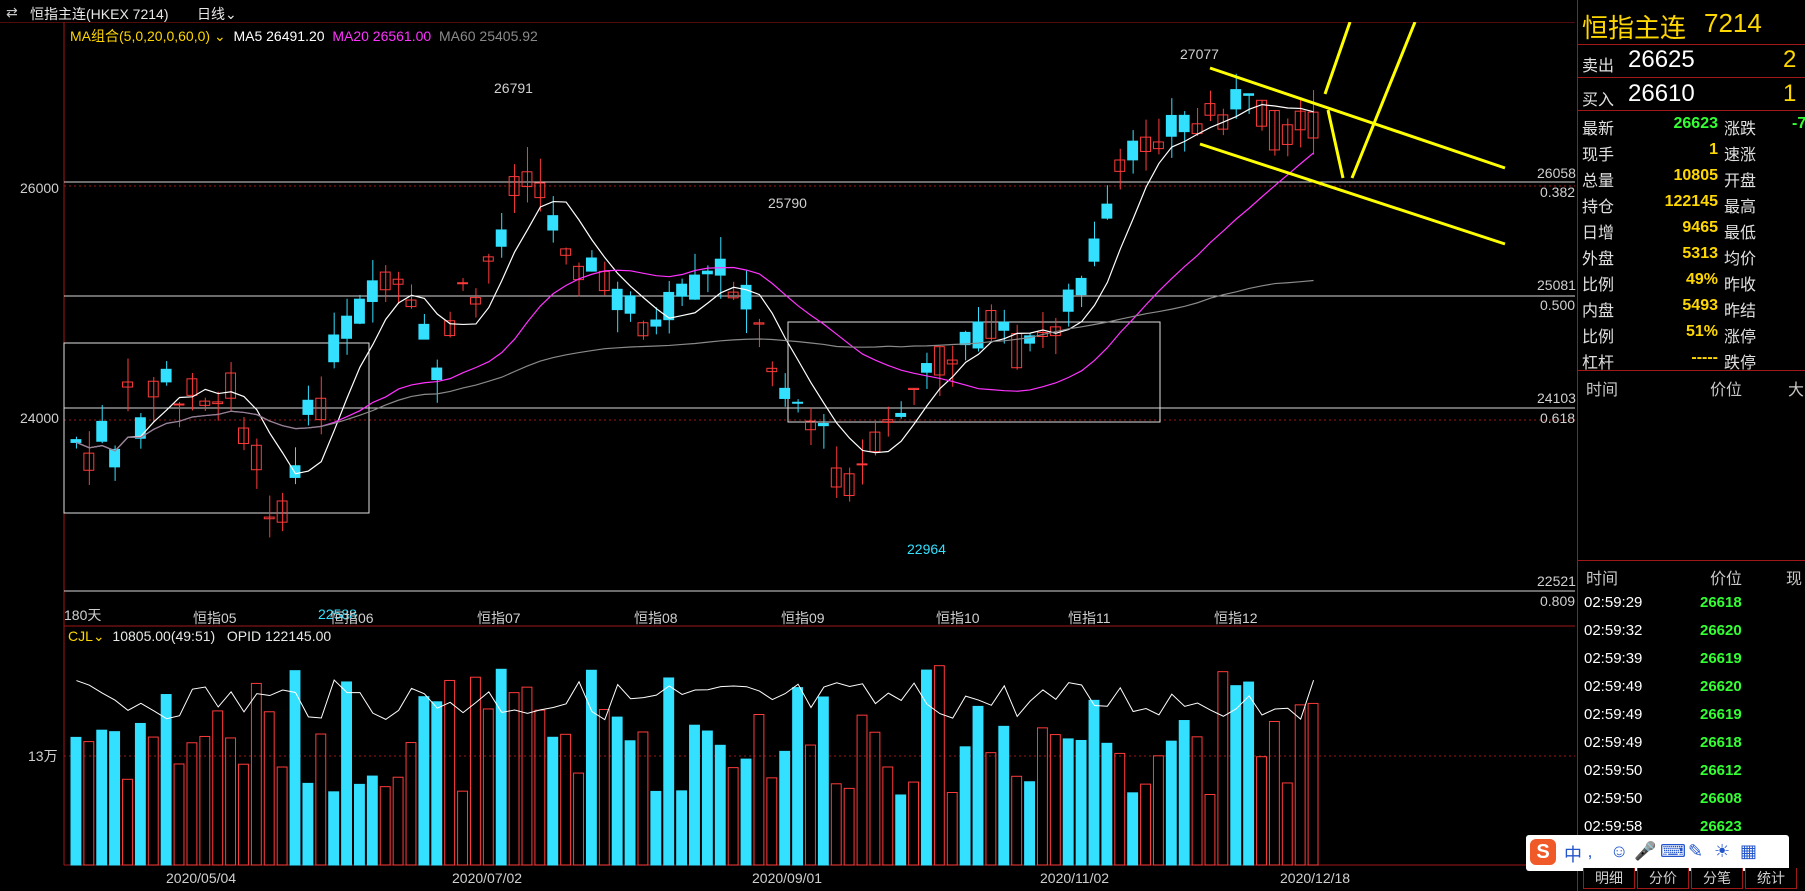  What do you see at coordinates (1771, 878) in the screenshot?
I see `tab-statistics: 统计` at bounding box center [1771, 878].